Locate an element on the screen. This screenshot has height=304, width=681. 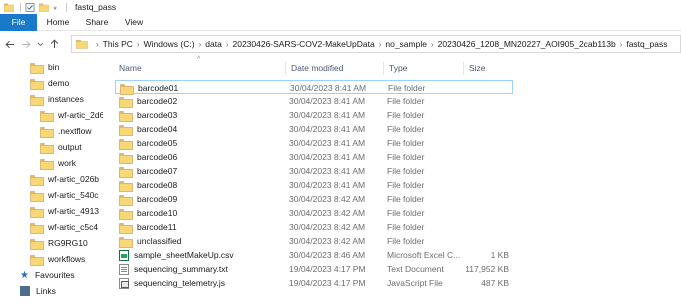
text-file-icon is located at coordinates (124, 269).